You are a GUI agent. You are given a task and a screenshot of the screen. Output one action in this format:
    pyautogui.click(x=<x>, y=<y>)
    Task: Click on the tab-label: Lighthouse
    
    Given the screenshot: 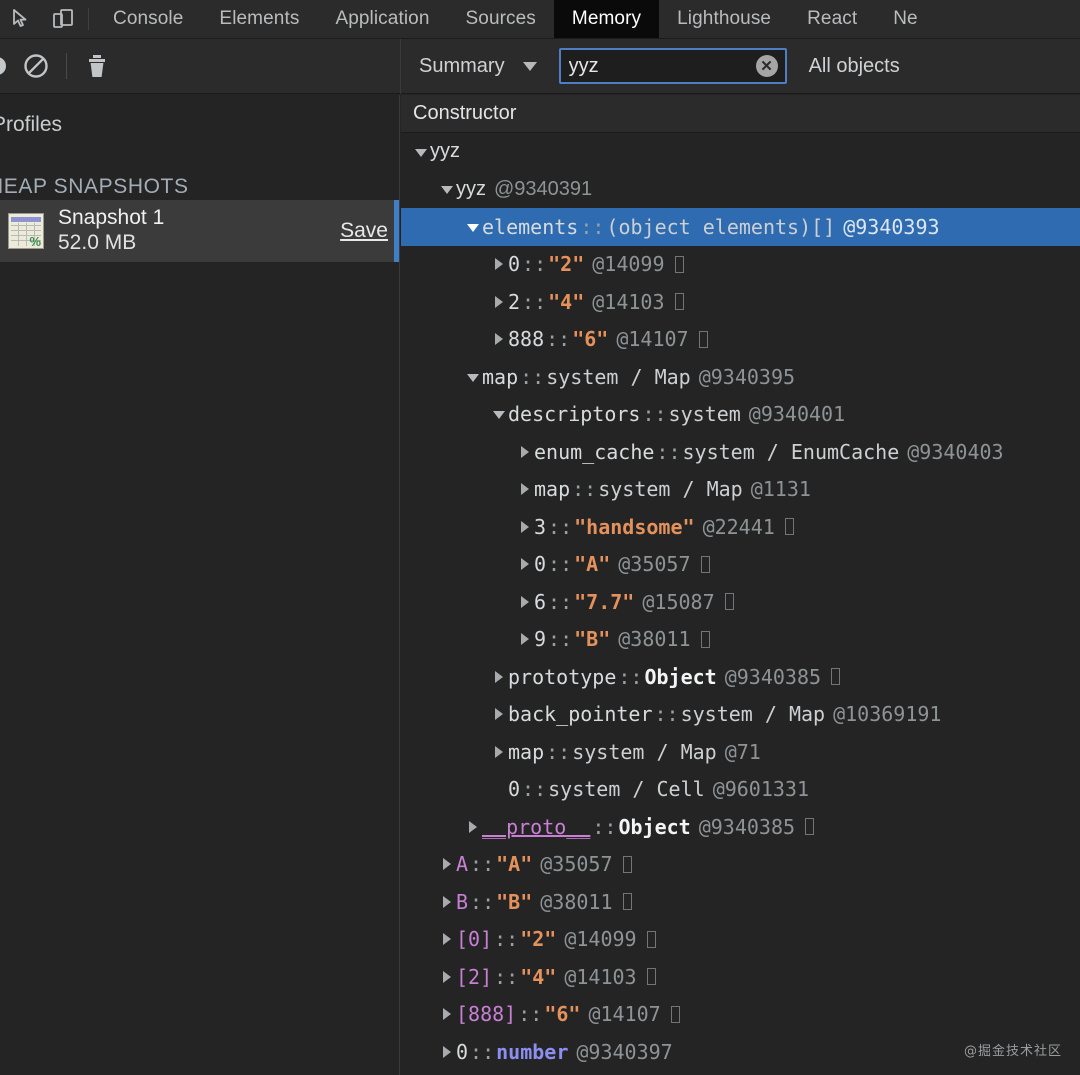 What is the action you would take?
    pyautogui.click(x=724, y=18)
    